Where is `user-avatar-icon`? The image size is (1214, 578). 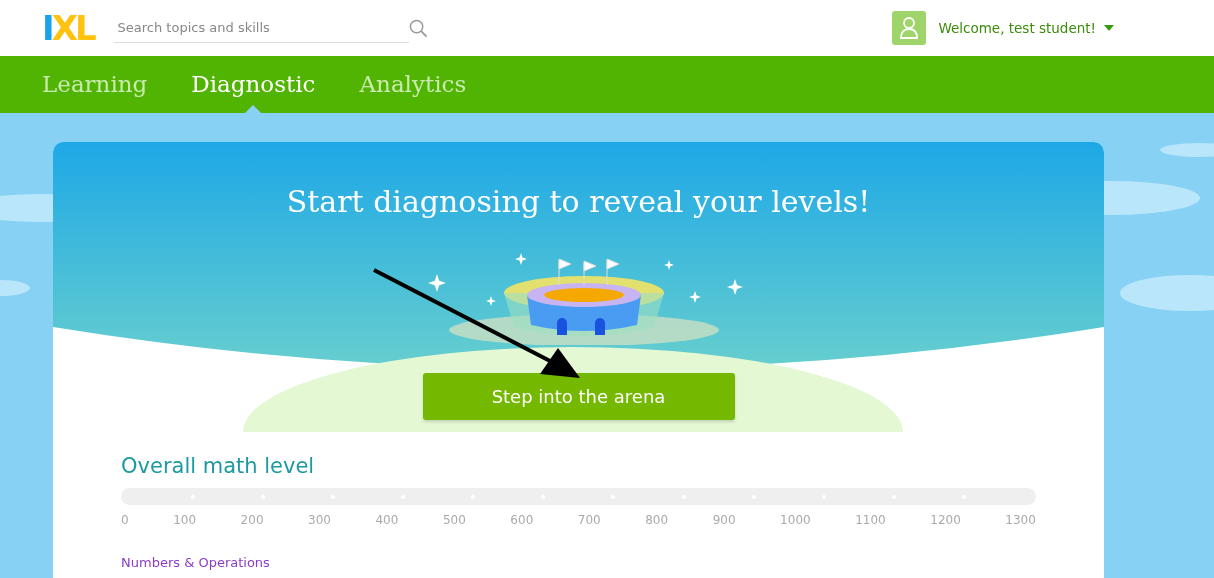
user-avatar-icon is located at coordinates (909, 28).